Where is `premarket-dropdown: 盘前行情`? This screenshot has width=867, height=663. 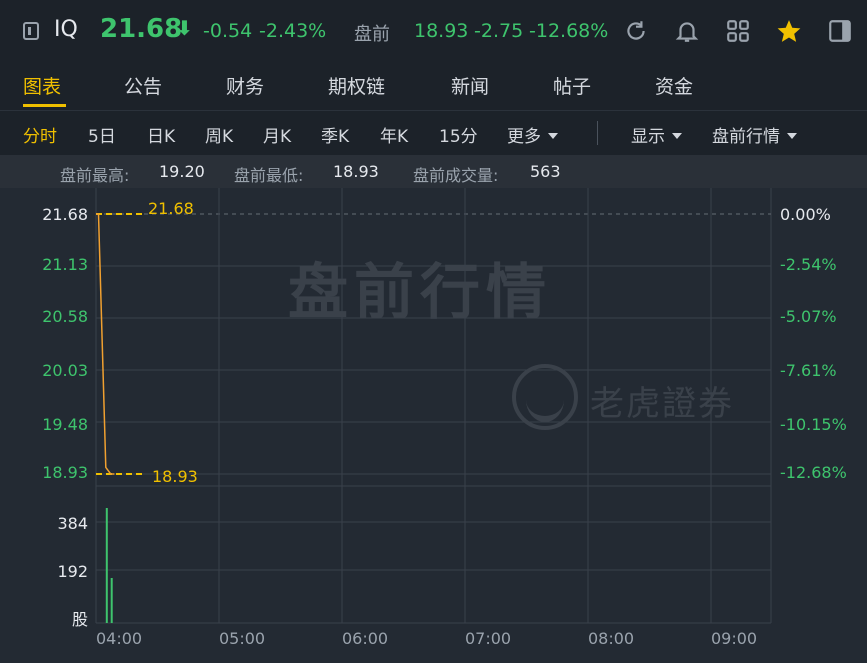 premarket-dropdown: 盘前行情 is located at coordinates (754, 134).